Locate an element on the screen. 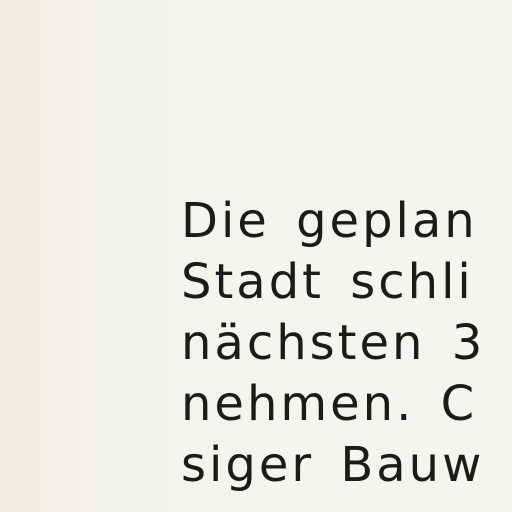  text-line: nächsten 3 is located at coordinates (333, 343).